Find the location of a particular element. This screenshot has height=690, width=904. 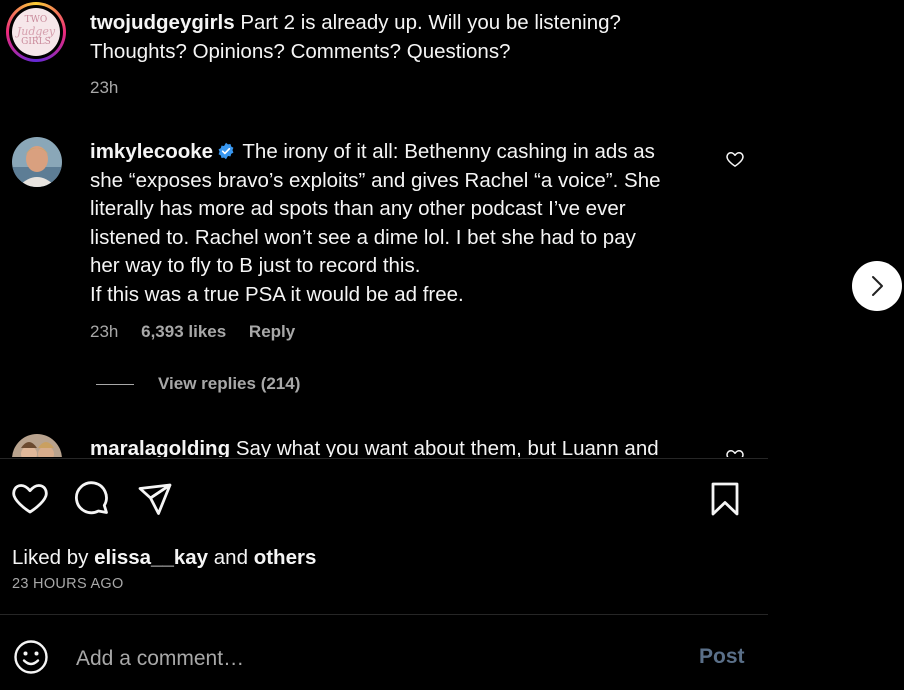

story-avatar-ring: TWO Judgey GIRLS is located at coordinates (36, 32).